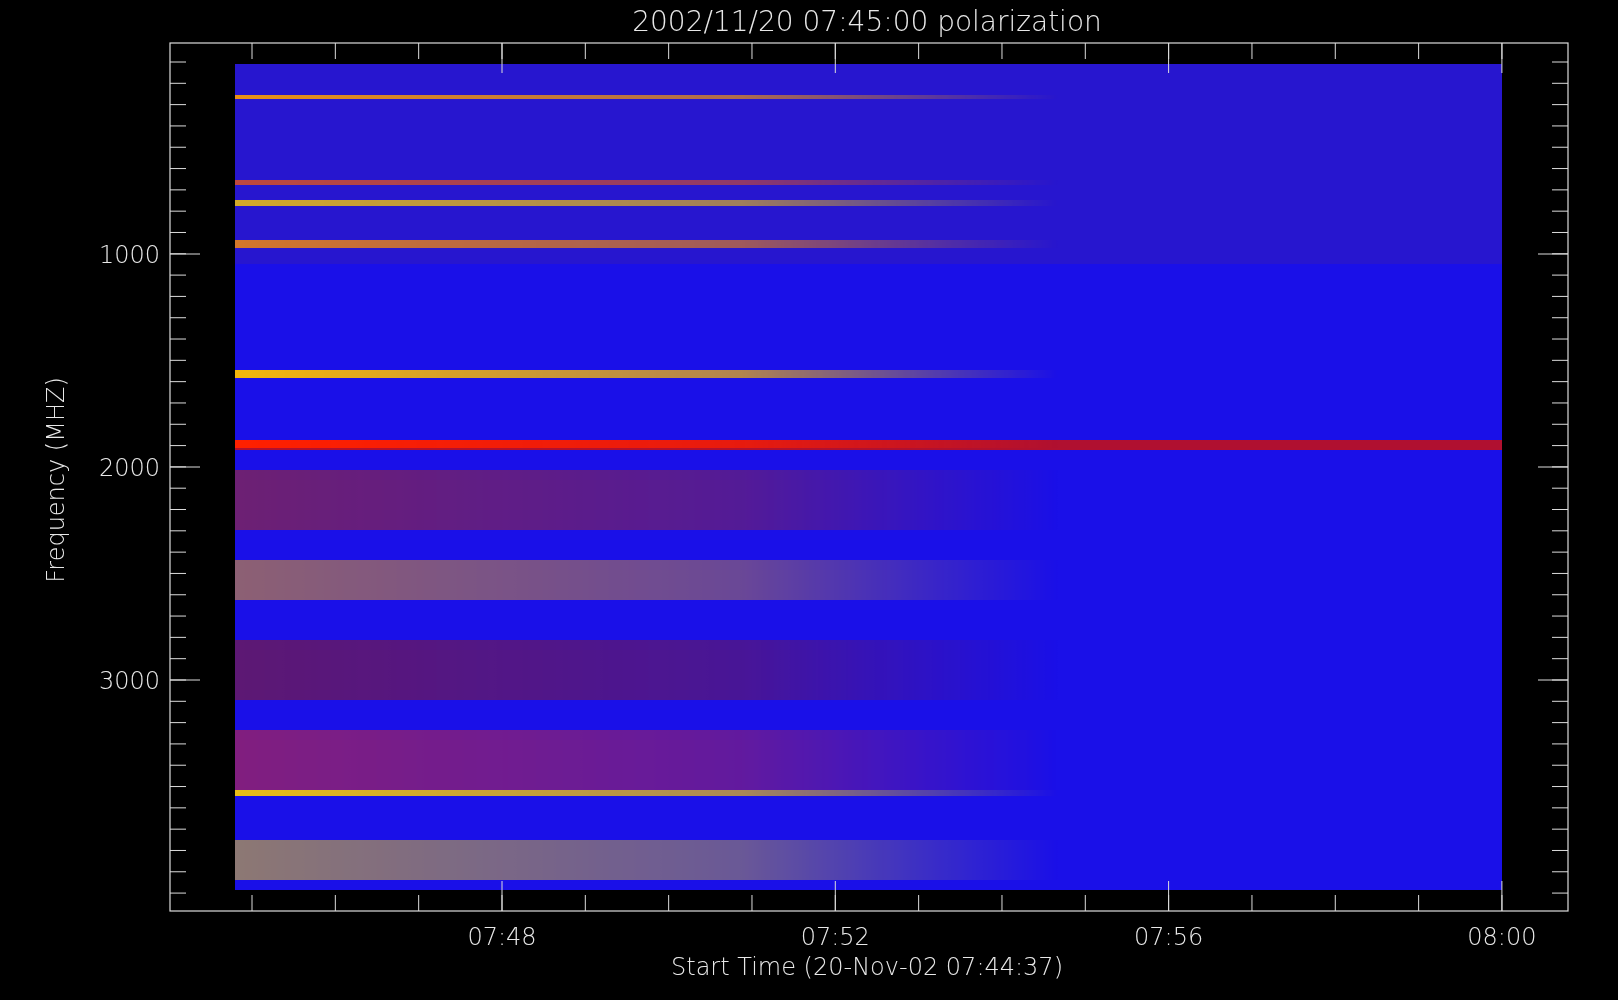 The image size is (1618, 1000). I want to click on plot-title: 2002/11/20 07:45:00 polarization, so click(867, 21).